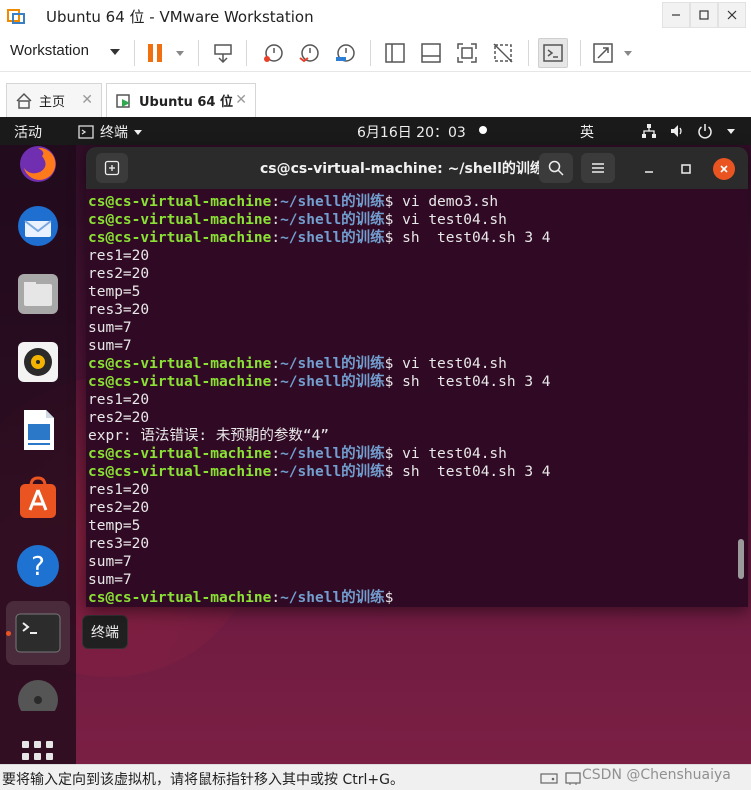 Image resolution: width=751 pixels, height=790 pixels. What do you see at coordinates (375, 52) in the screenshot?
I see `vmware-toolbar: Workstation` at bounding box center [375, 52].